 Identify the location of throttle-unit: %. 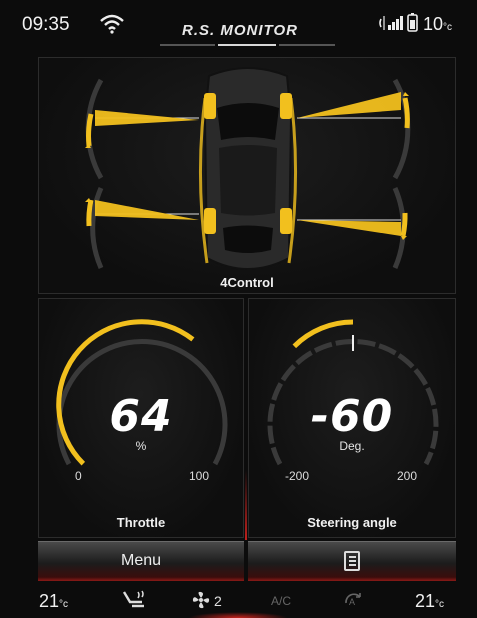
(141, 446).